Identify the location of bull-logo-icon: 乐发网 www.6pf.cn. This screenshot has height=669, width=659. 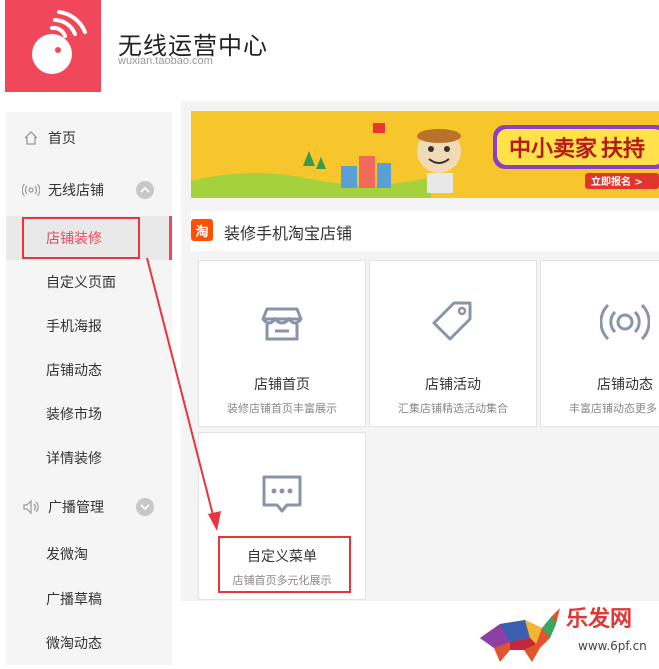
(563, 634).